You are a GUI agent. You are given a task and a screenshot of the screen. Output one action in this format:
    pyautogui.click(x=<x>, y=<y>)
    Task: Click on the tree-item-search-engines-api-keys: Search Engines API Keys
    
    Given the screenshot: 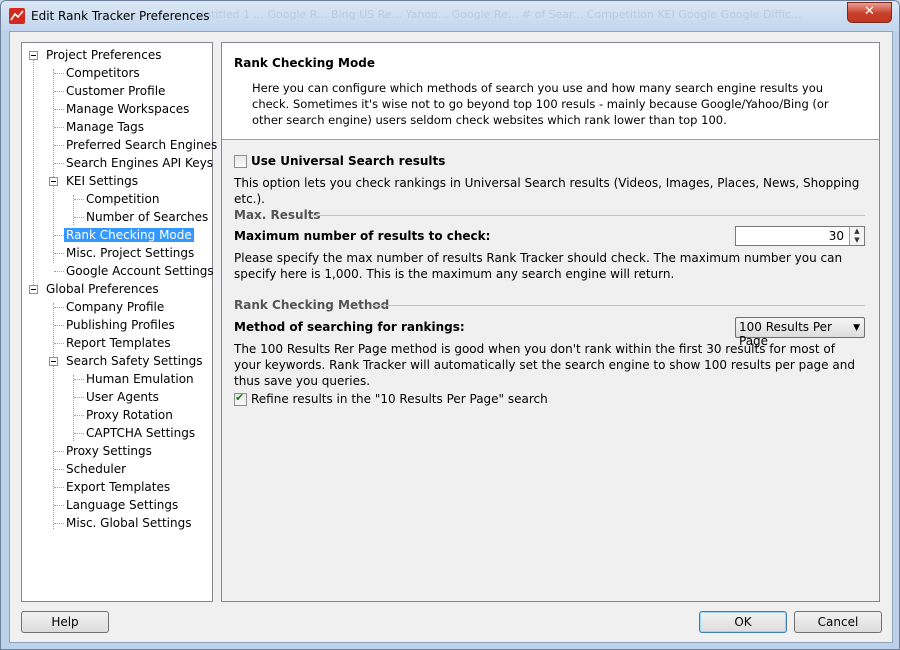 What is the action you would take?
    pyautogui.click(x=139, y=163)
    